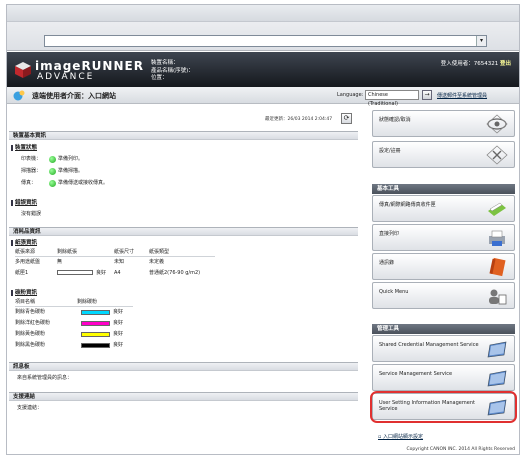  I want to click on fax-label: 傳真：, so click(29, 183).